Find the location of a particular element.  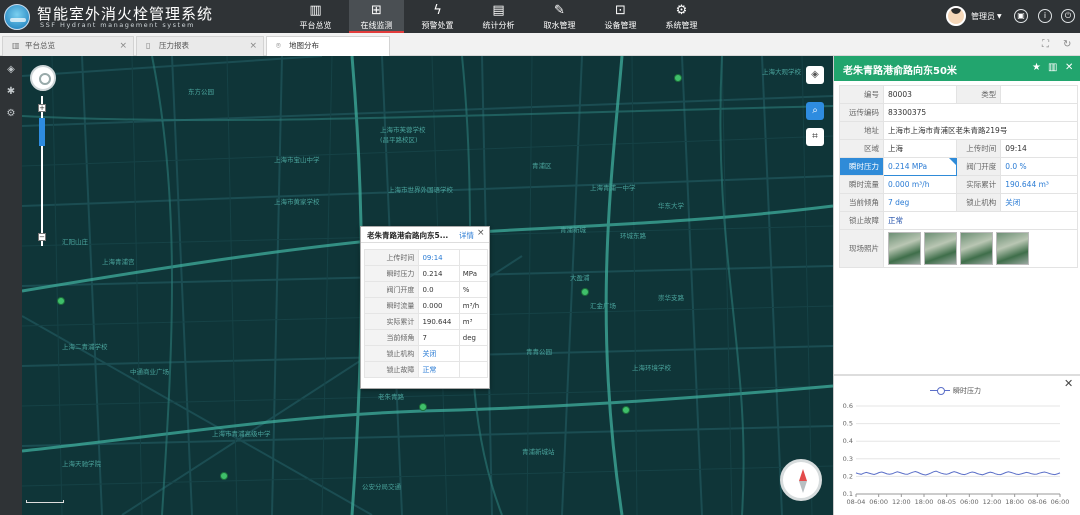

map-place-label: 上海市黄家学校 is located at coordinates (297, 202).